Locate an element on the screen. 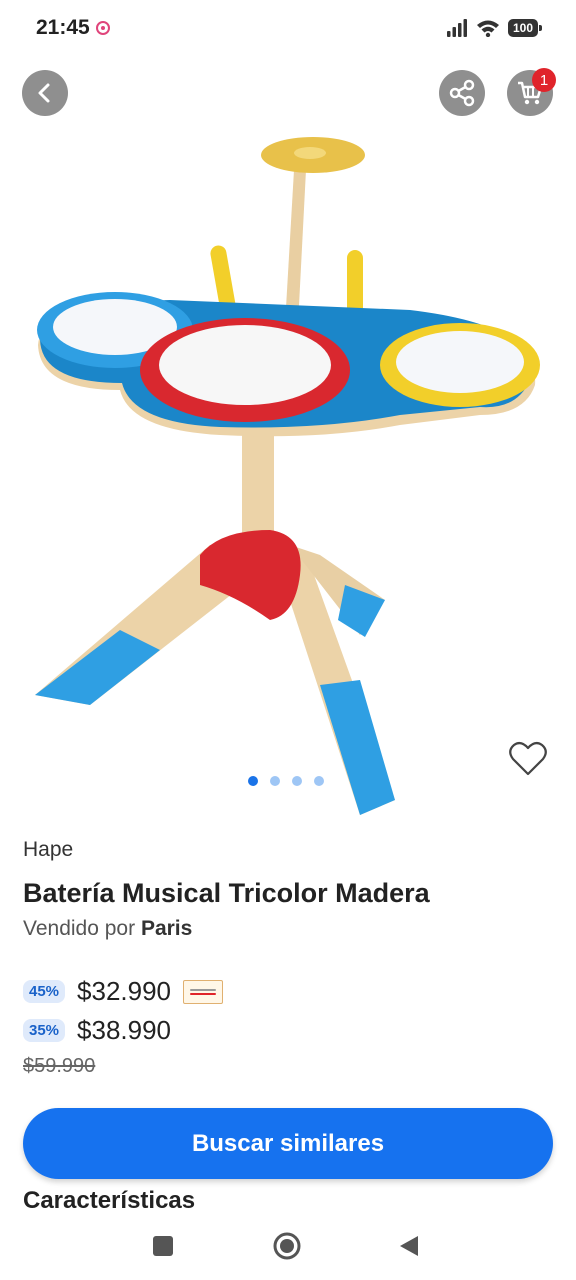  sold-by-label: Vendido por is located at coordinates (79, 928).